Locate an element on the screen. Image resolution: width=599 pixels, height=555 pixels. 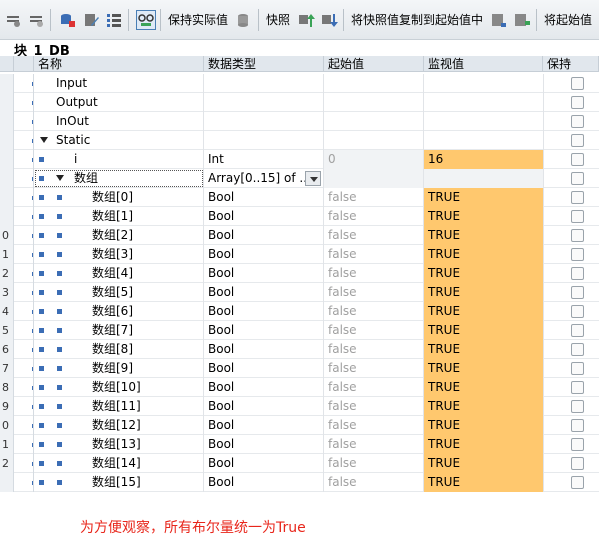
table-row: 0 数组[2] Bool false TRUE is located at coordinates (299, 235).